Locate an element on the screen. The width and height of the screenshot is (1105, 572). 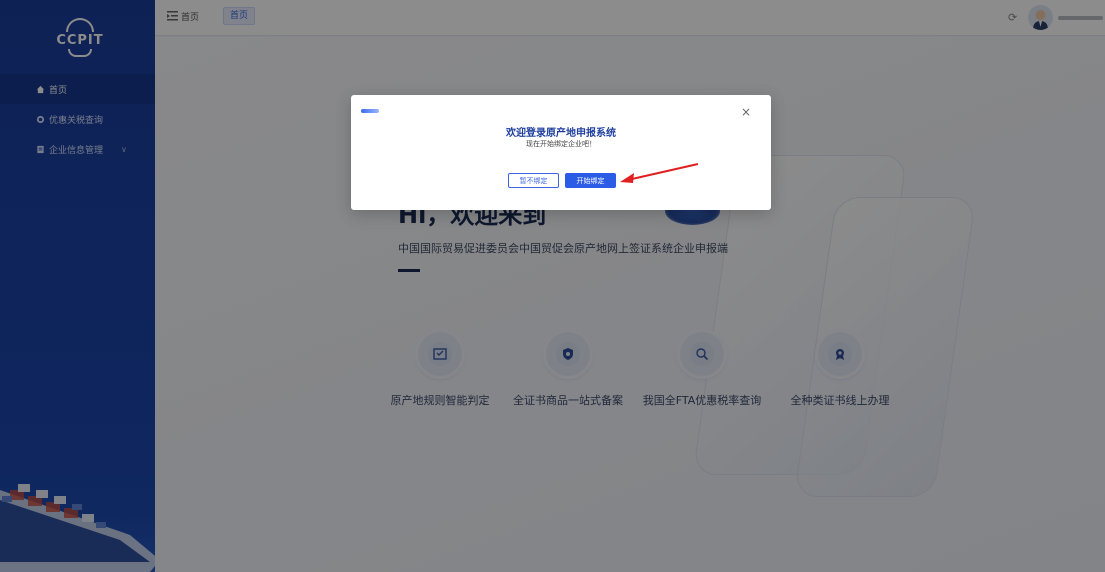
skip-binding-button: 暂不绑定 is located at coordinates (533, 180).